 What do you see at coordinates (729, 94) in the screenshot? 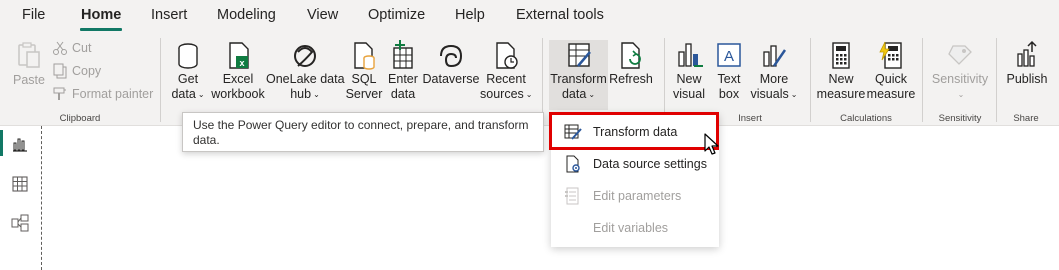
I see `text-box-label-2: box` at bounding box center [729, 94].